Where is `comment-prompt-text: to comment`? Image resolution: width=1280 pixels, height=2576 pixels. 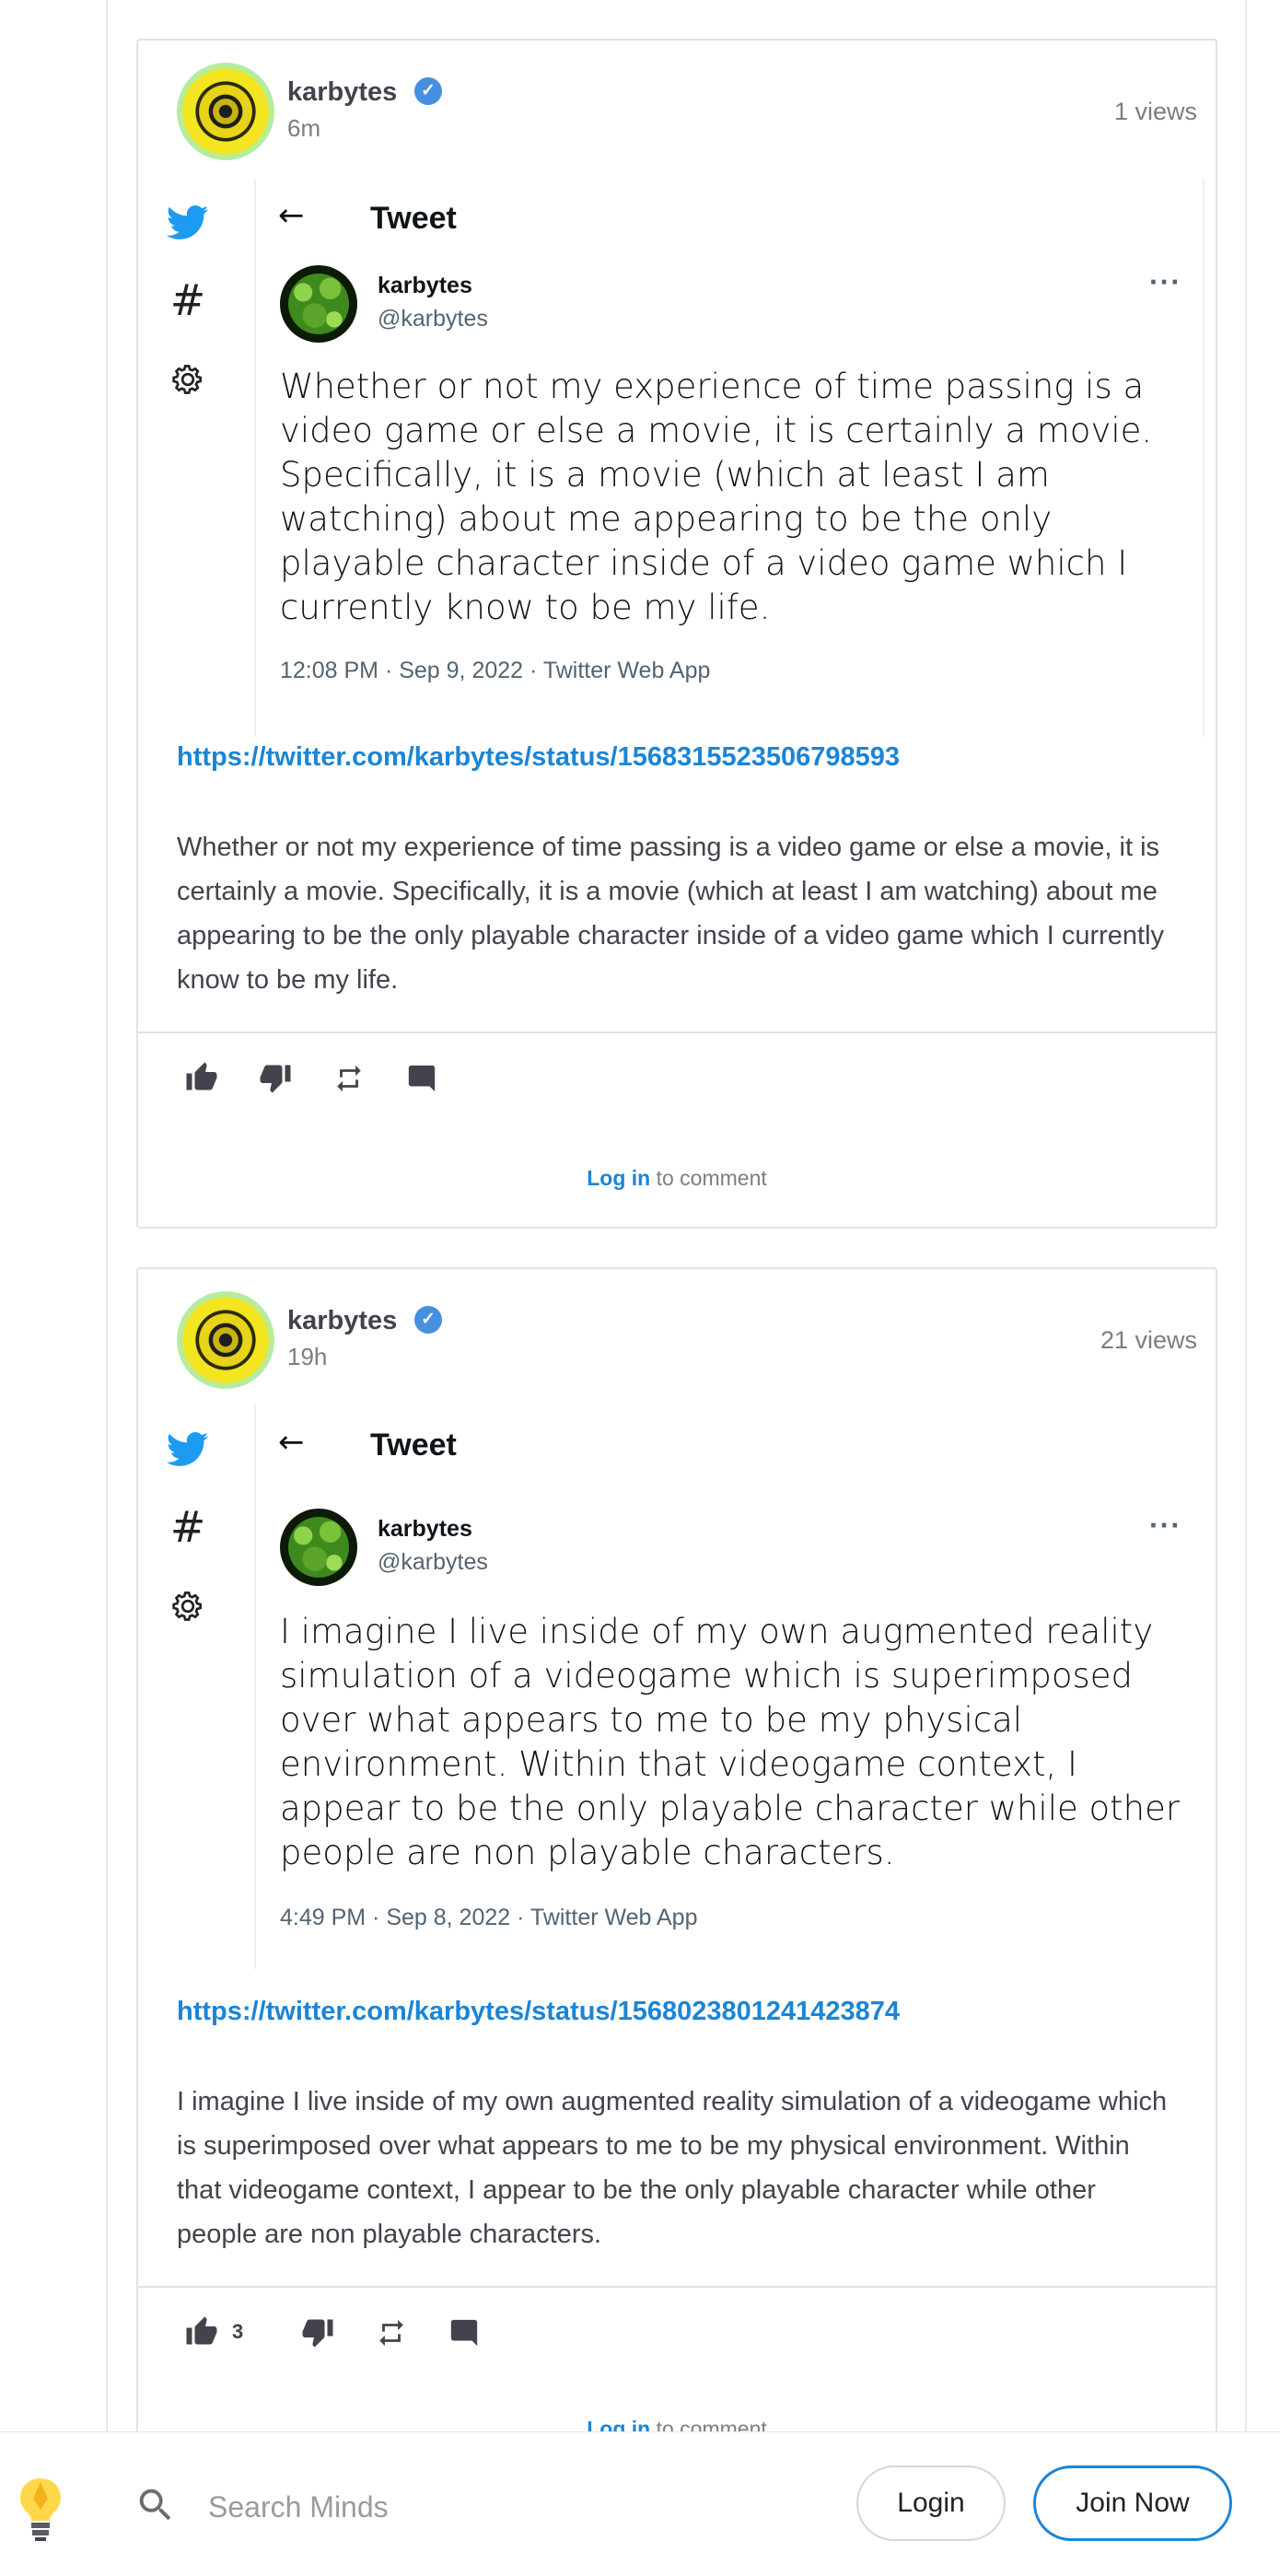 comment-prompt-text: to comment is located at coordinates (708, 1178).